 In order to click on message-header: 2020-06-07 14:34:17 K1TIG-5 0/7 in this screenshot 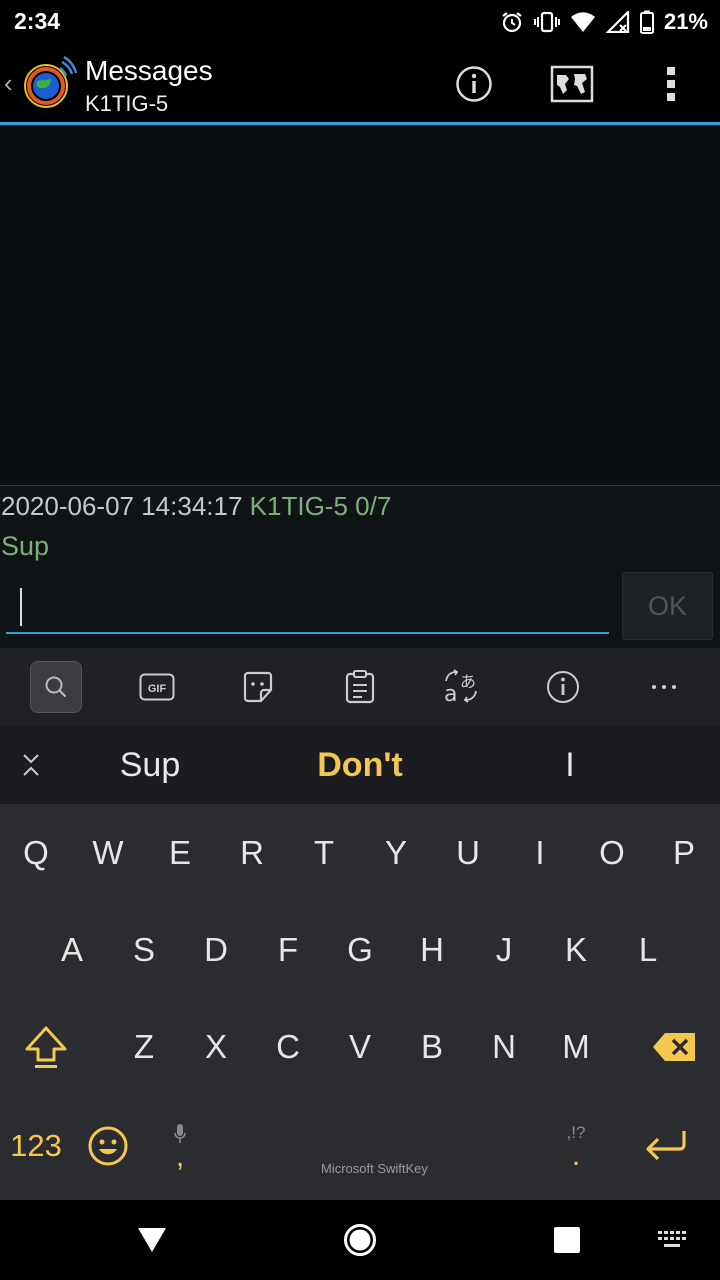, I will do `click(196, 506)`.